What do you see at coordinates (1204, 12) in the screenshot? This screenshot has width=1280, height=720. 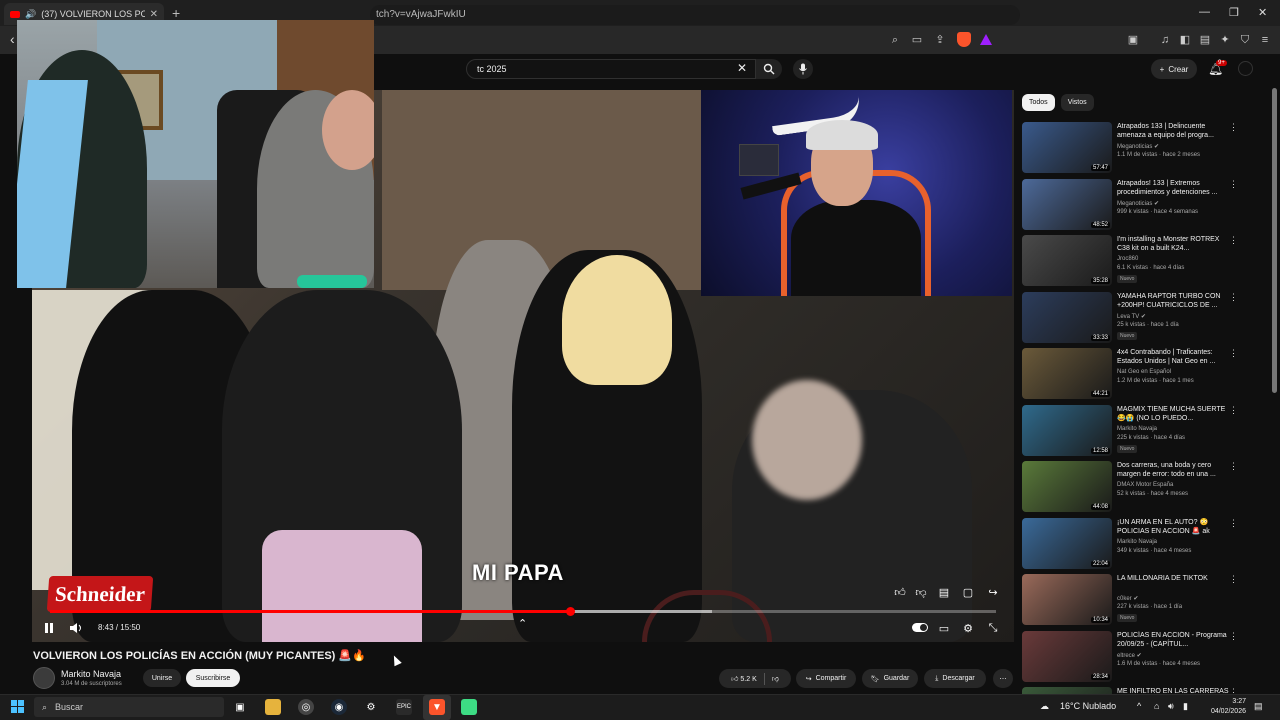 I see `minimize-button: —` at bounding box center [1204, 12].